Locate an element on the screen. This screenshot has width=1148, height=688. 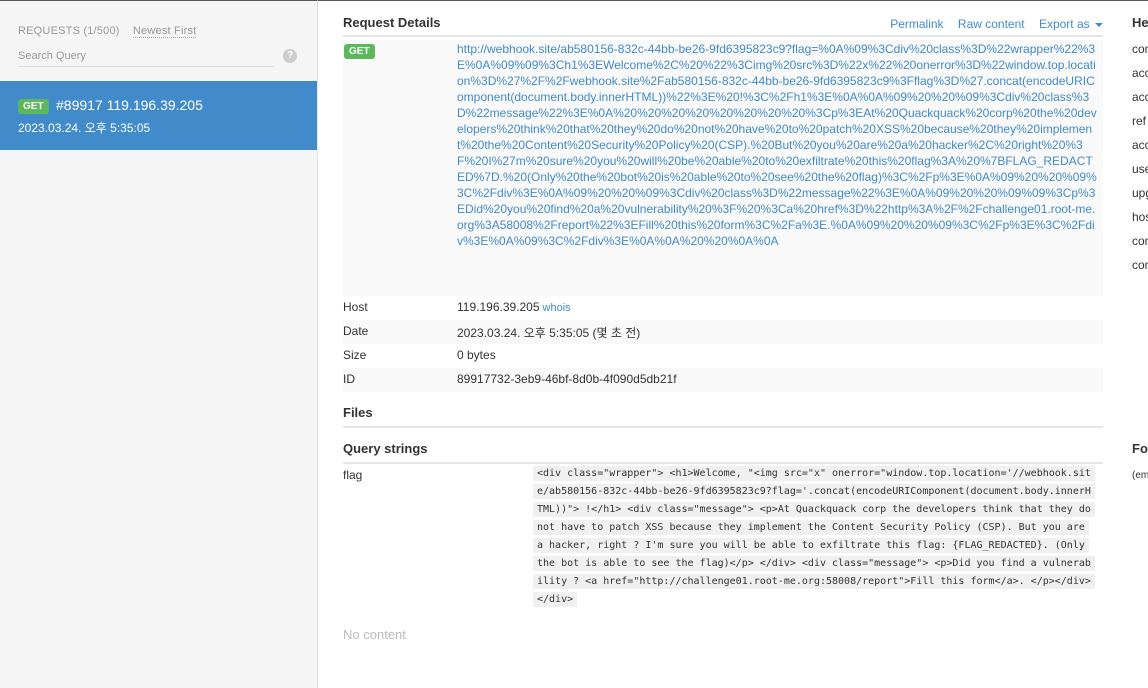
form-values-title: Fo is located at coordinates (1140, 448).